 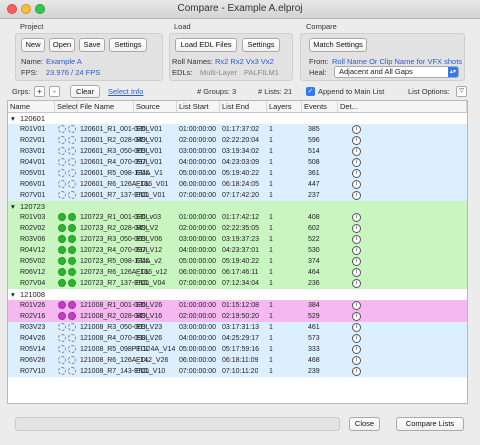 I want to click on open-button: Open, so click(x=62, y=45).